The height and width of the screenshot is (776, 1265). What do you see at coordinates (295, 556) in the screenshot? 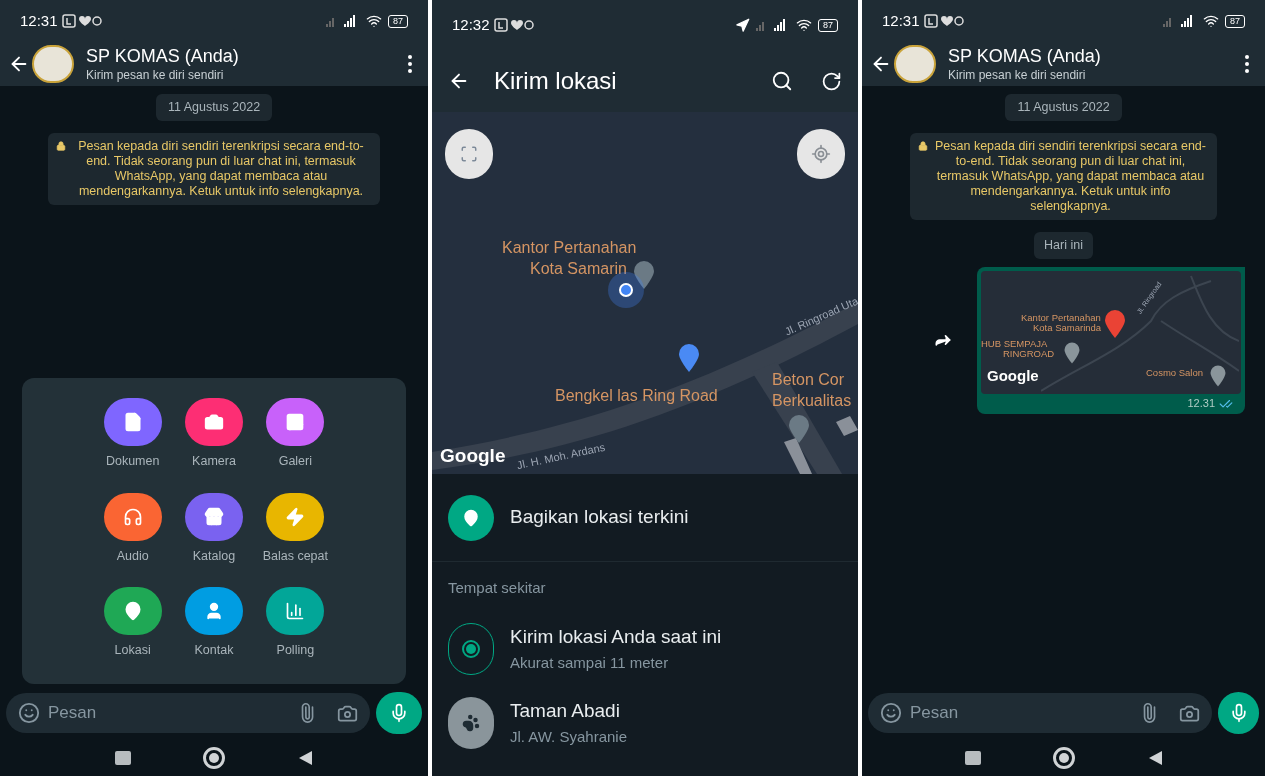
I see `attachment-label: Balas cepat` at bounding box center [295, 556].